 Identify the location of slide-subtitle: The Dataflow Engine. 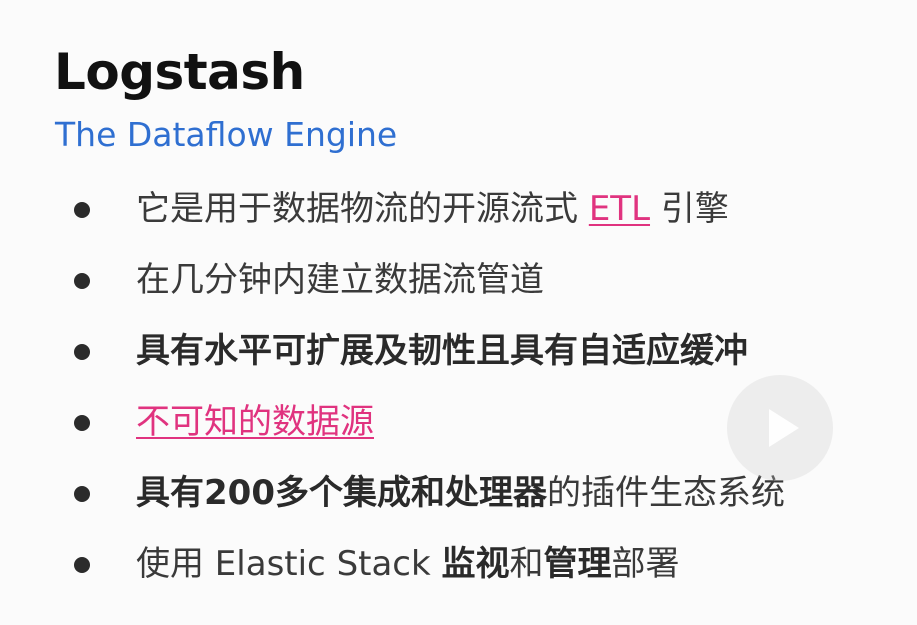
(226, 134).